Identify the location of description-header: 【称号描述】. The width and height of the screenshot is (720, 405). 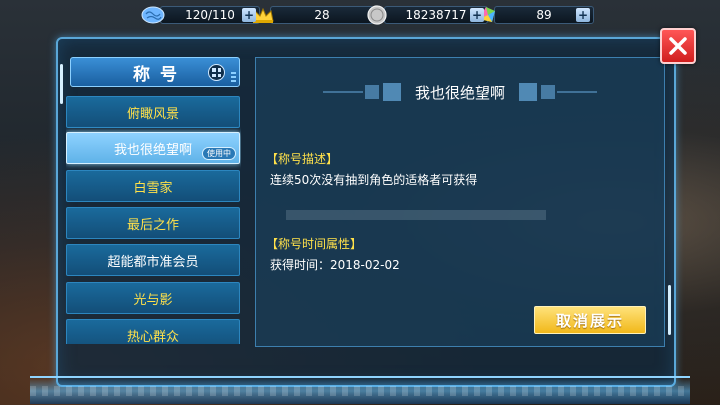
(302, 159).